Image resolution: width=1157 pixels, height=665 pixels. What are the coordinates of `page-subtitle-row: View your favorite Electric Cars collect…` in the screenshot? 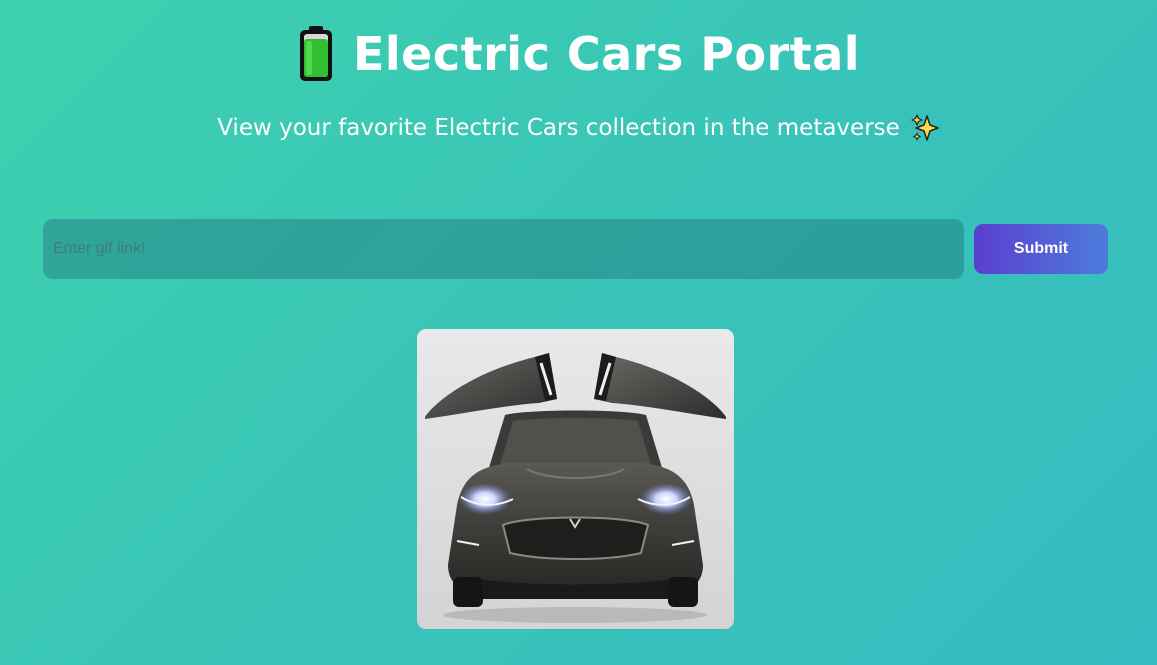 It's located at (578, 128).